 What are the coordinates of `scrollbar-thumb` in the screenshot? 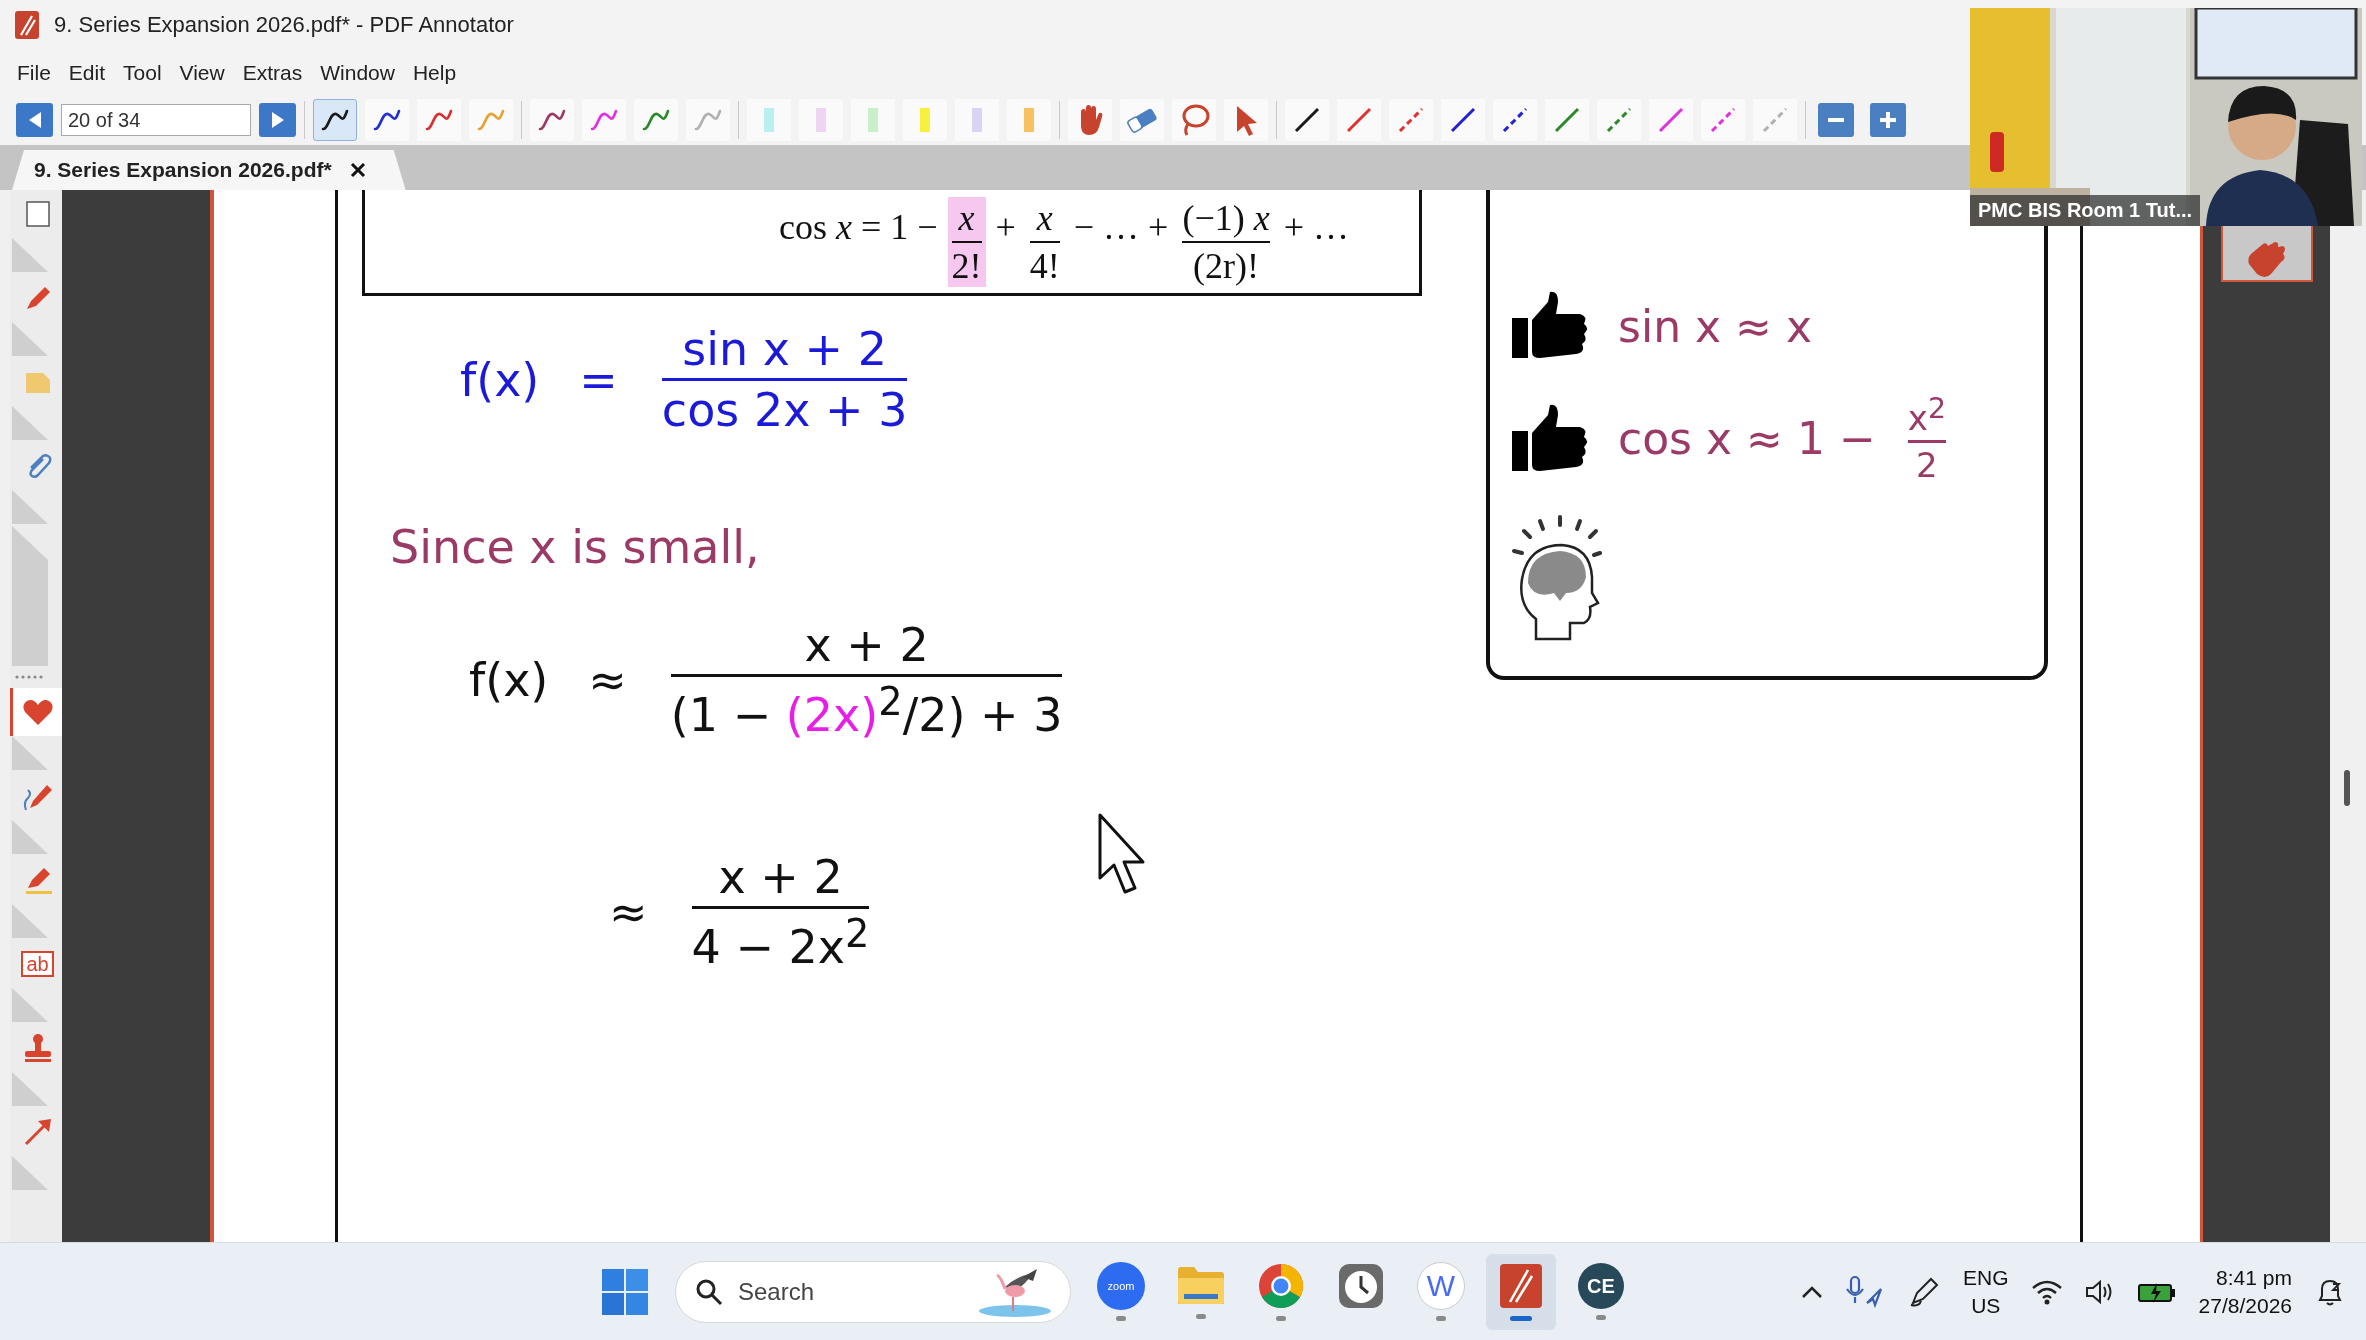 It's located at (2347, 788).